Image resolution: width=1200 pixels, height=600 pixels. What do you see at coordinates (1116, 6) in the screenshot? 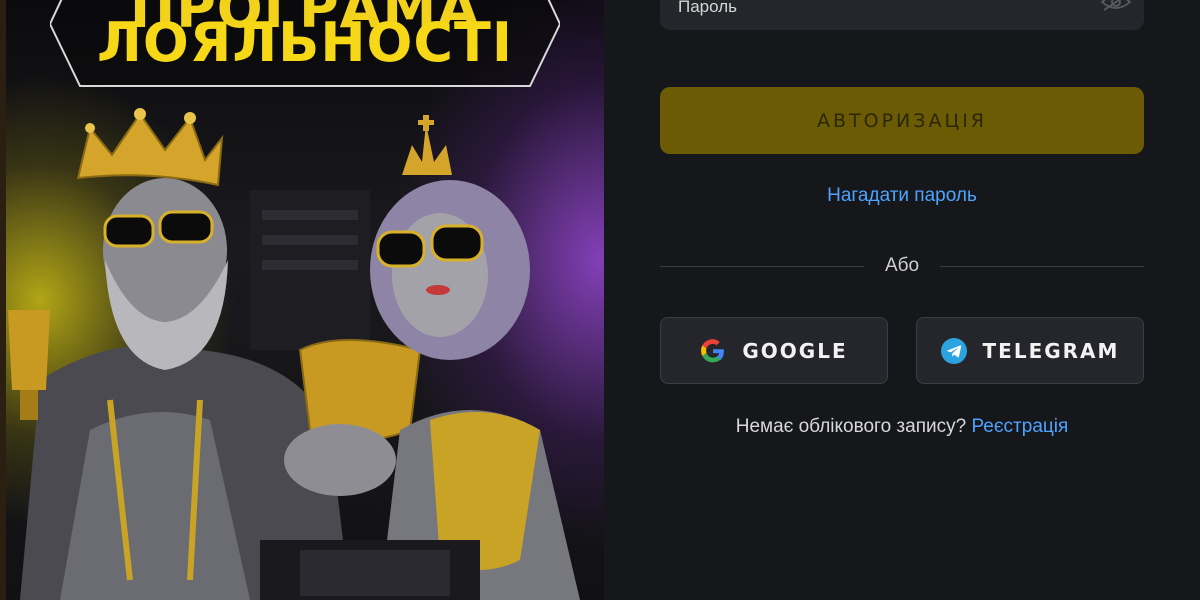
I see `eye-slash-icon` at bounding box center [1116, 6].